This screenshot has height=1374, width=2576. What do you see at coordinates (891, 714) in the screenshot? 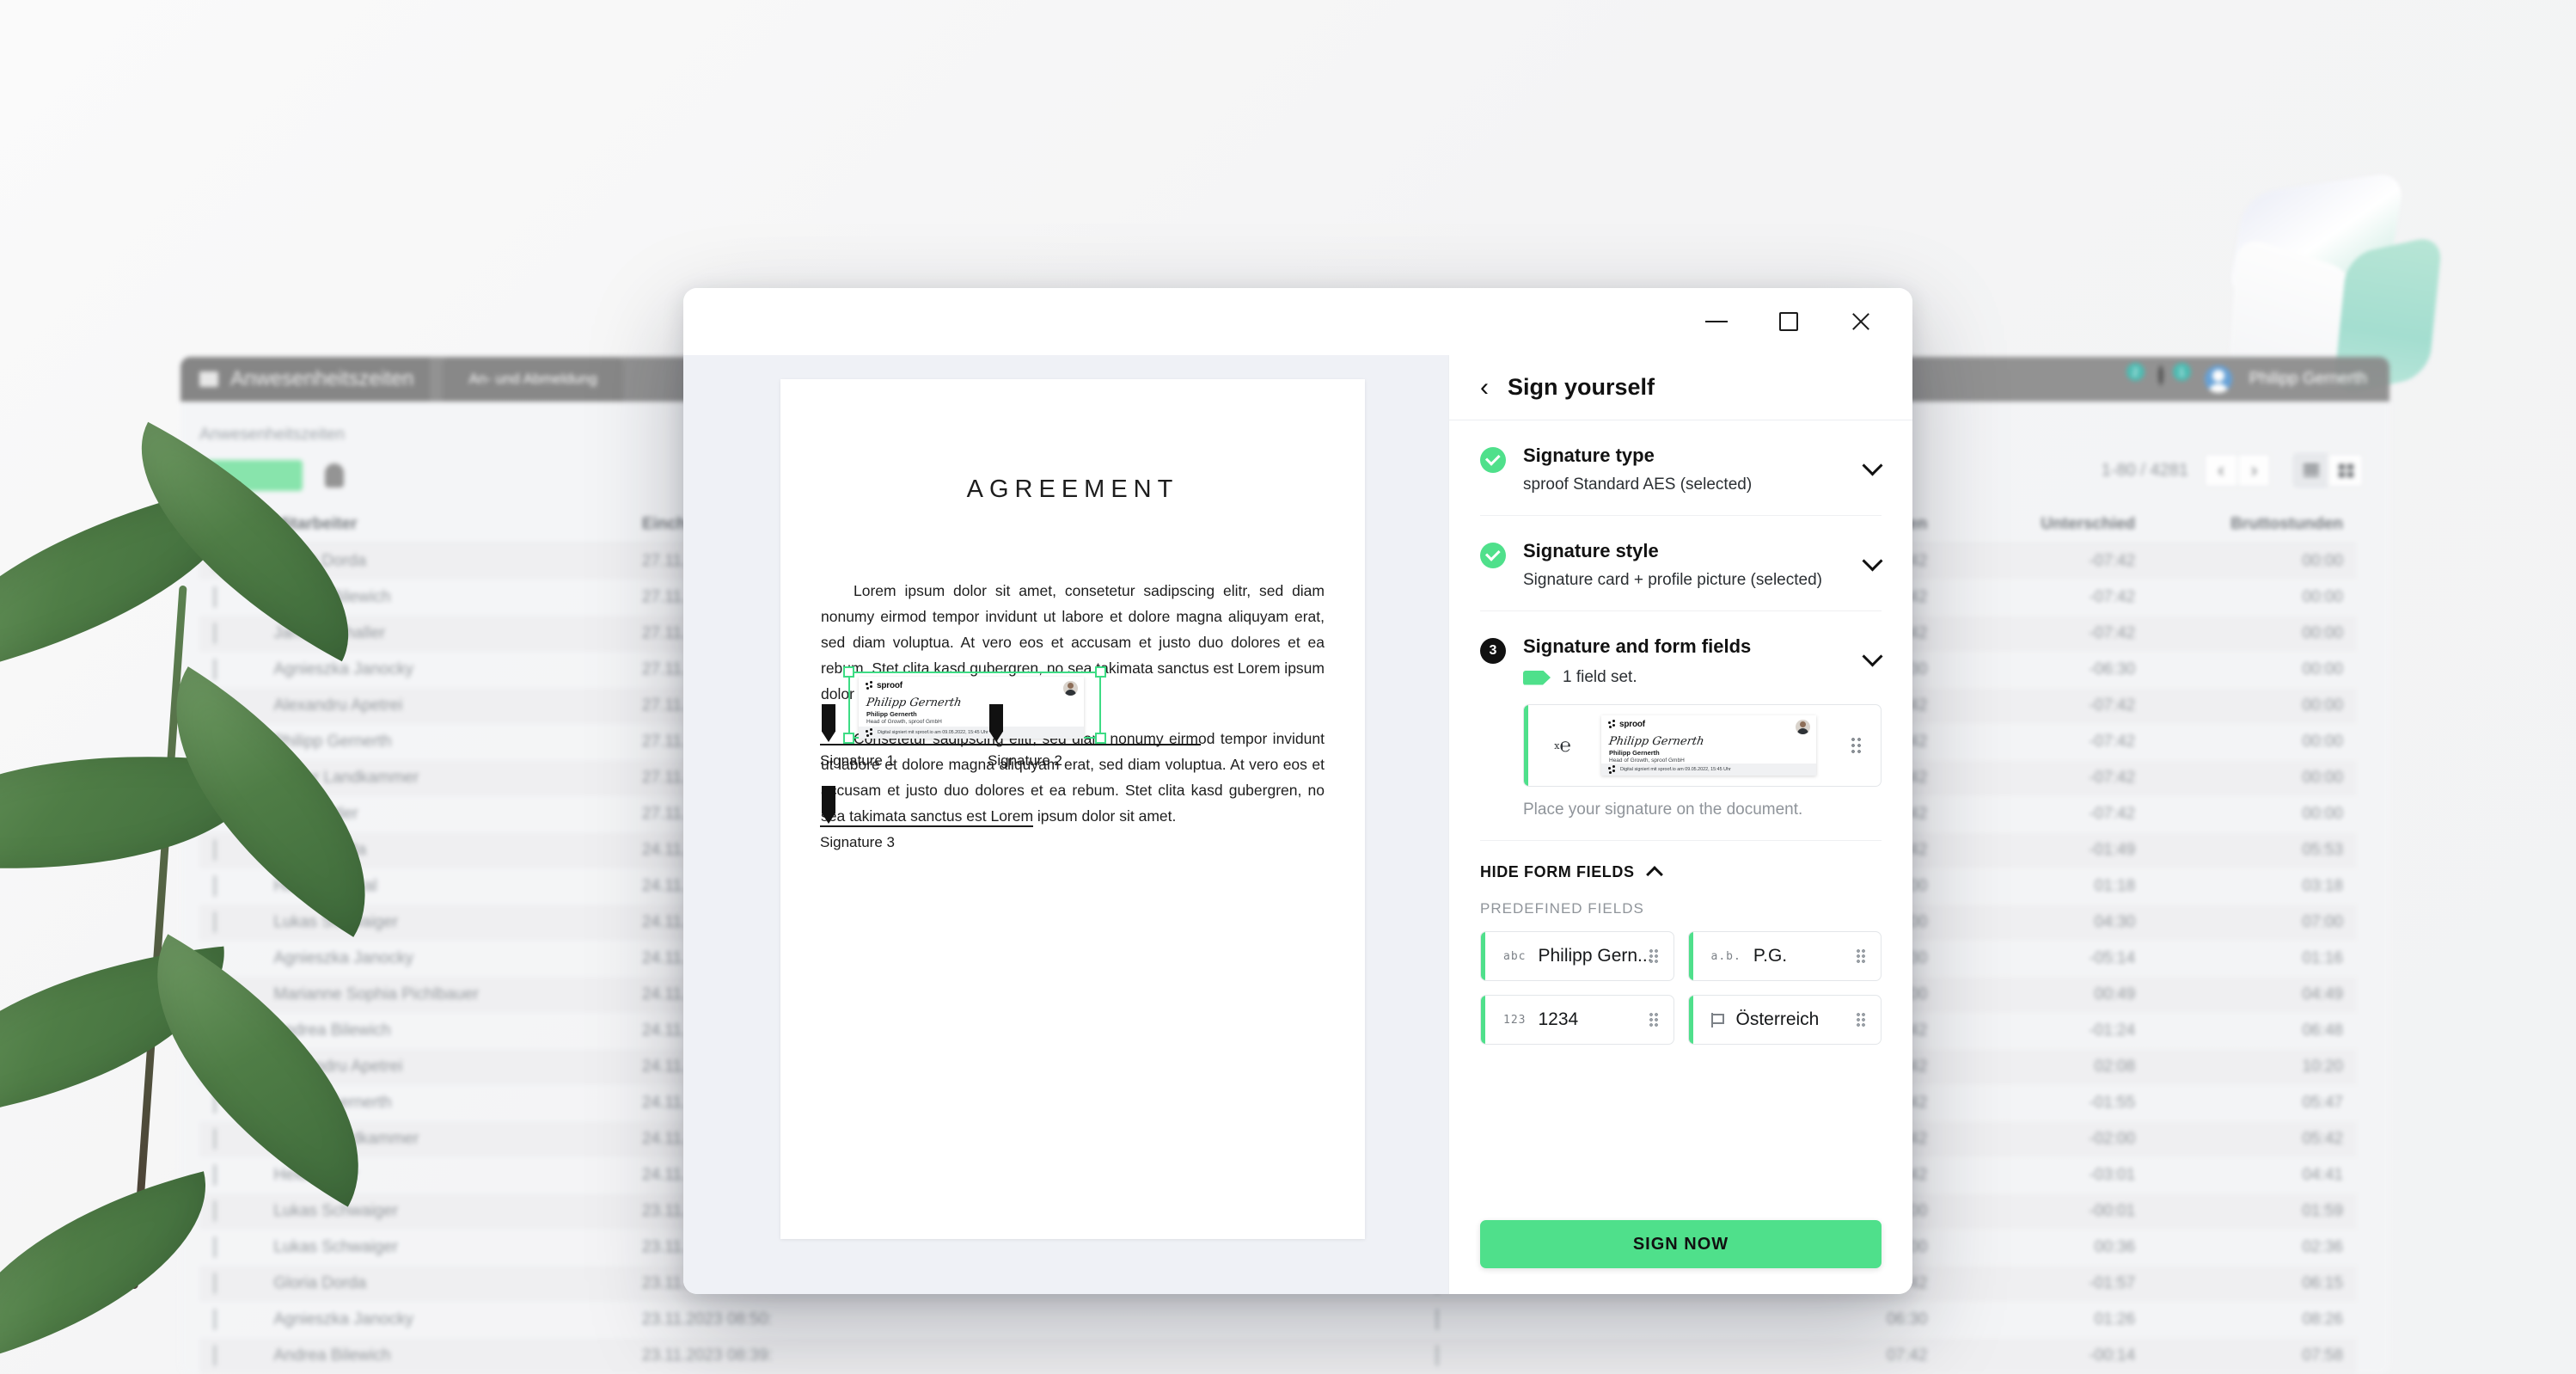
I see `signature-name: Philipp Gernerth` at bounding box center [891, 714].